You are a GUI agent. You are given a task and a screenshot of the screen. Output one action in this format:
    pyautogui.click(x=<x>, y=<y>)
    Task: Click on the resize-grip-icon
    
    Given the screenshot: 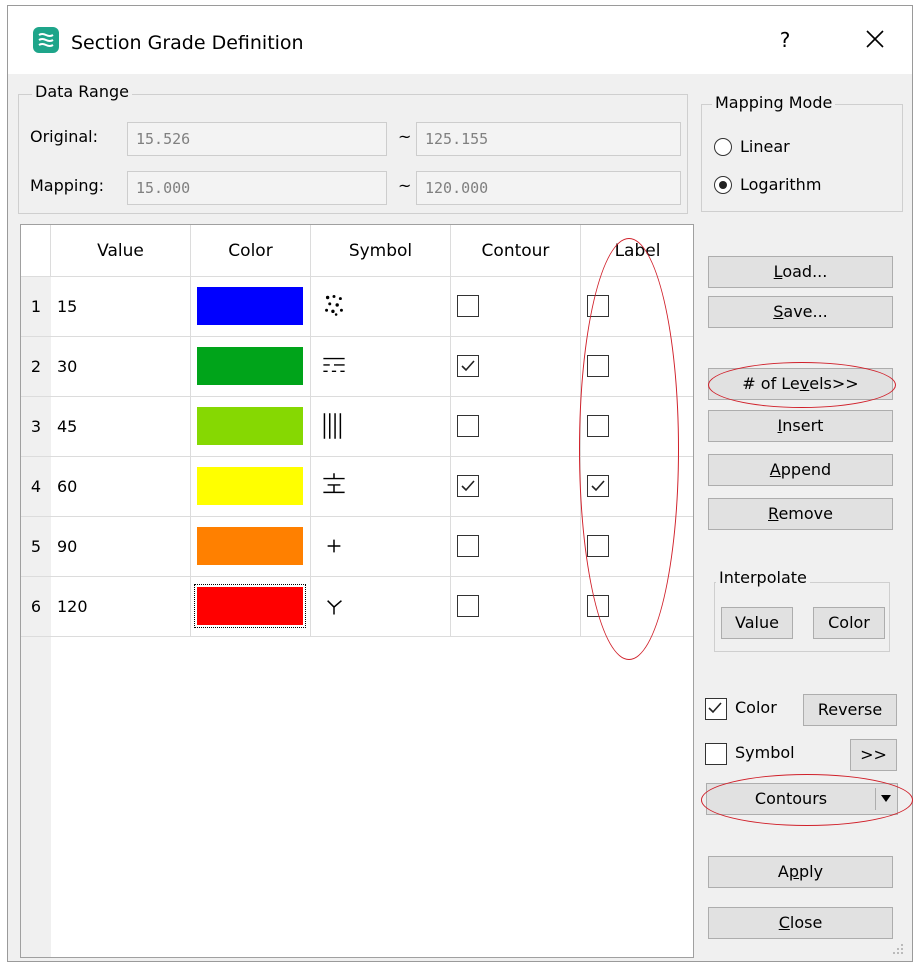 What is the action you would take?
    pyautogui.click(x=897, y=950)
    